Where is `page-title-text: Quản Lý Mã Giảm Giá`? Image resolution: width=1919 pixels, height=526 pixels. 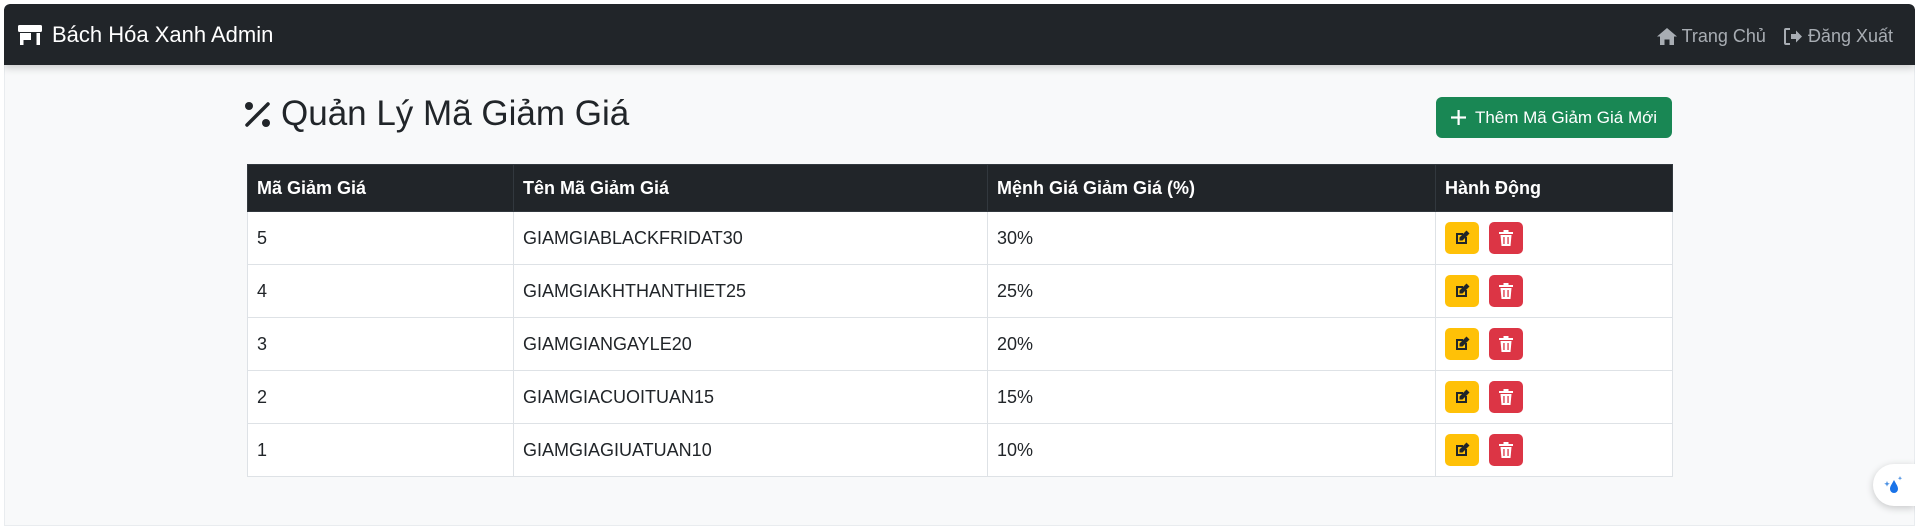
page-title-text: Quản Lý Mã Giảm Giá is located at coordinates (455, 113).